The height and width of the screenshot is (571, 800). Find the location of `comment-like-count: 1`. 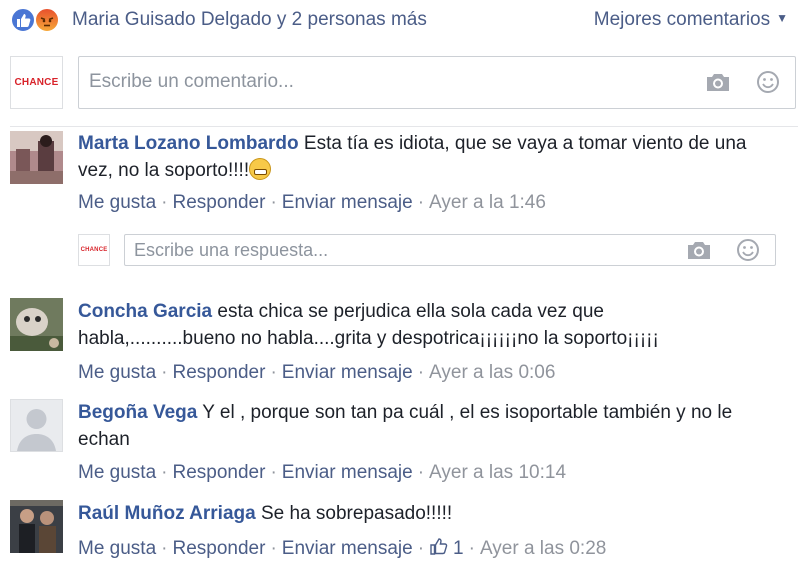

comment-like-count: 1 is located at coordinates (446, 548).